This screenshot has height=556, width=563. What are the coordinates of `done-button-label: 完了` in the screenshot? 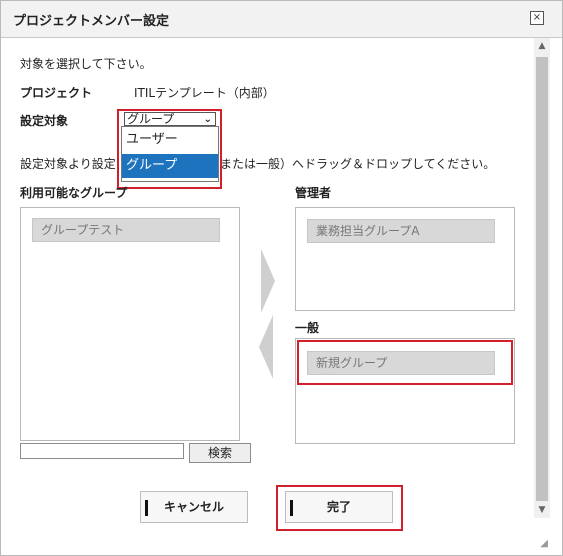 It's located at (338, 507).